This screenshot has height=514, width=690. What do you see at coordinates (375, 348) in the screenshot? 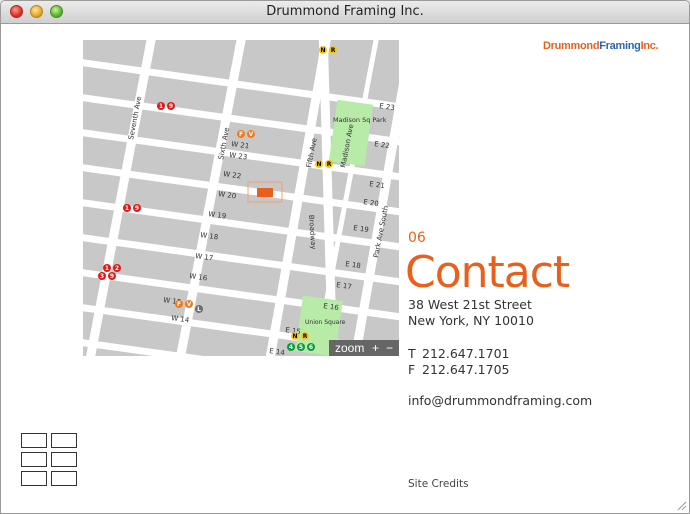
I see `zoom-in-button: +` at bounding box center [375, 348].